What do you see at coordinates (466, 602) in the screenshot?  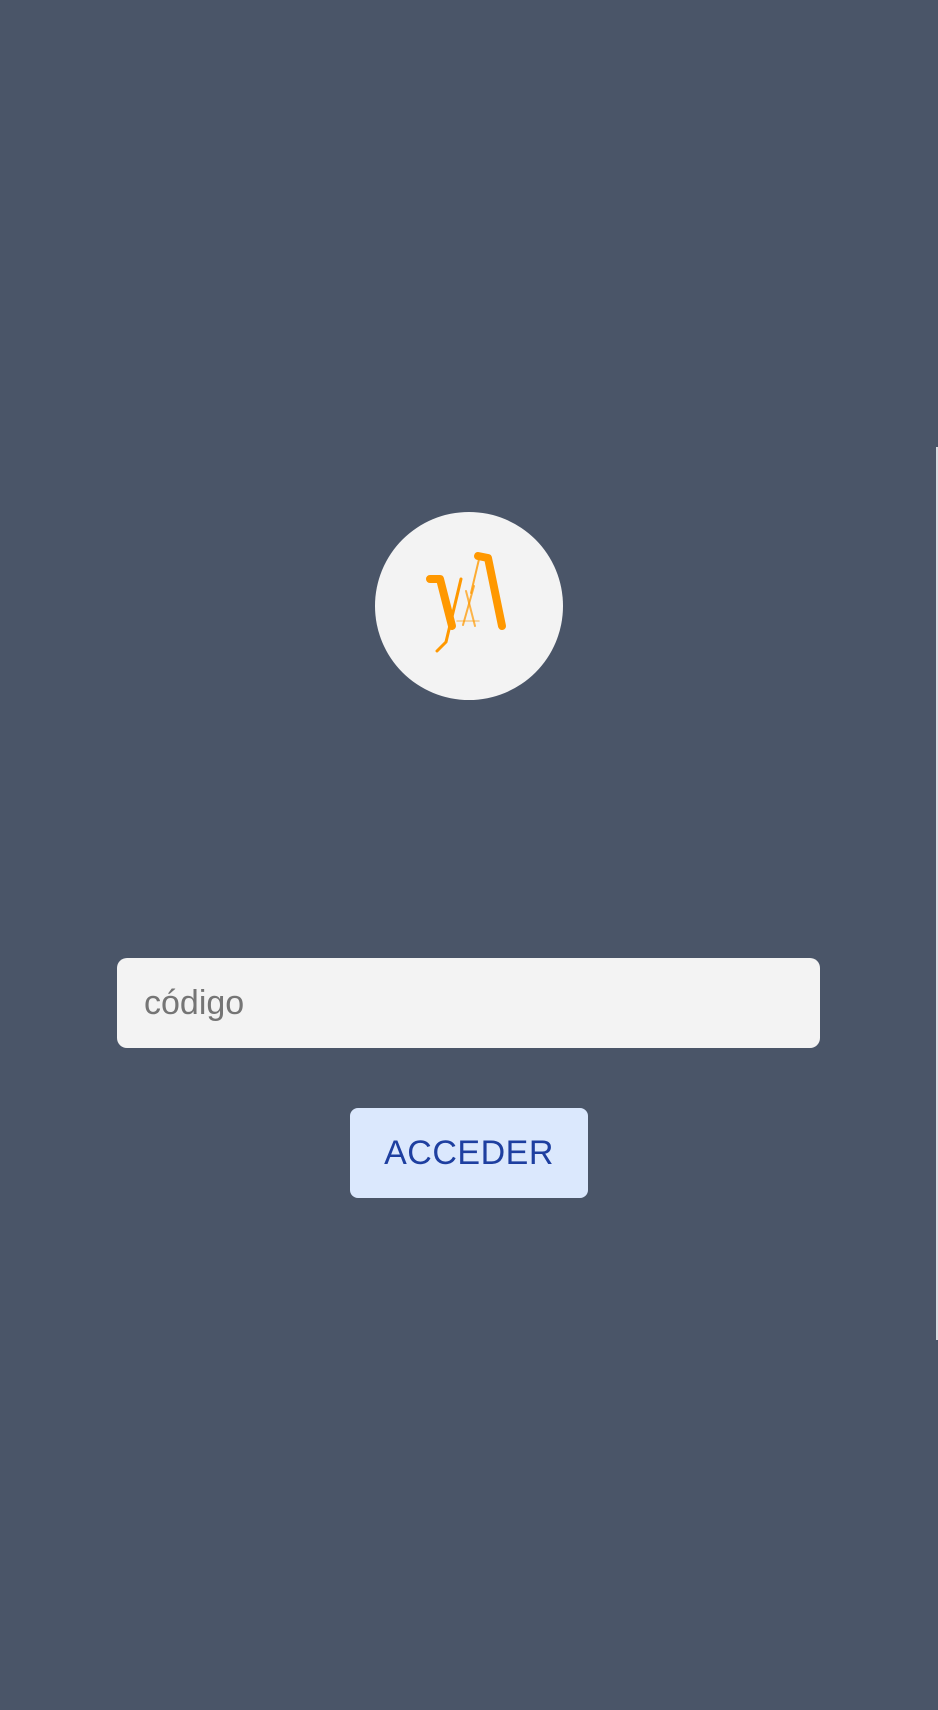 I see `va-logo-icon` at bounding box center [466, 602].